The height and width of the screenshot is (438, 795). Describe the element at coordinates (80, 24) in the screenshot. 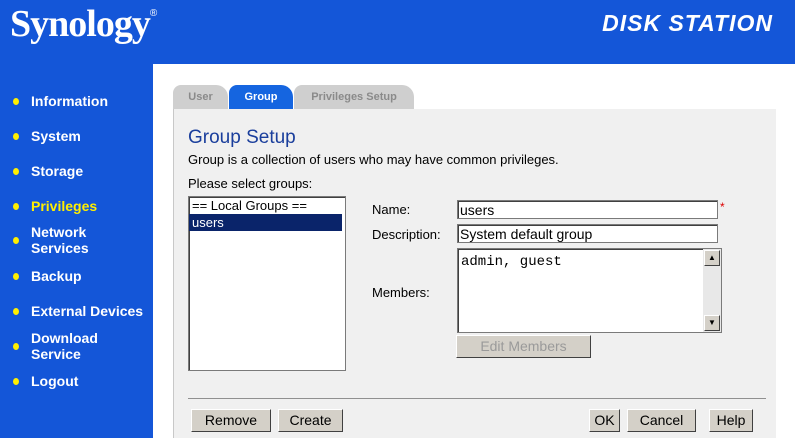

I see `logo-text: Synology` at that location.